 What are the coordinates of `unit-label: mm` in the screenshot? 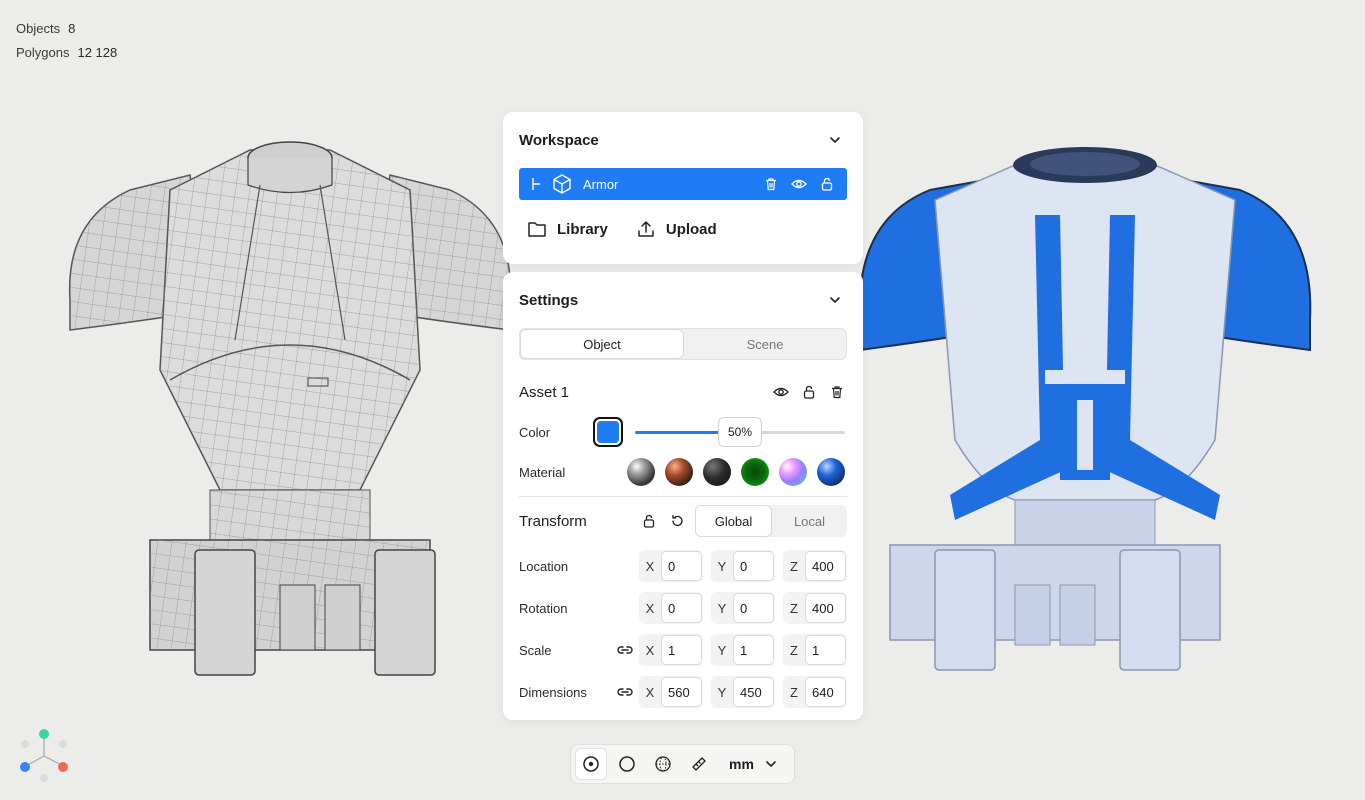 It's located at (741, 764).